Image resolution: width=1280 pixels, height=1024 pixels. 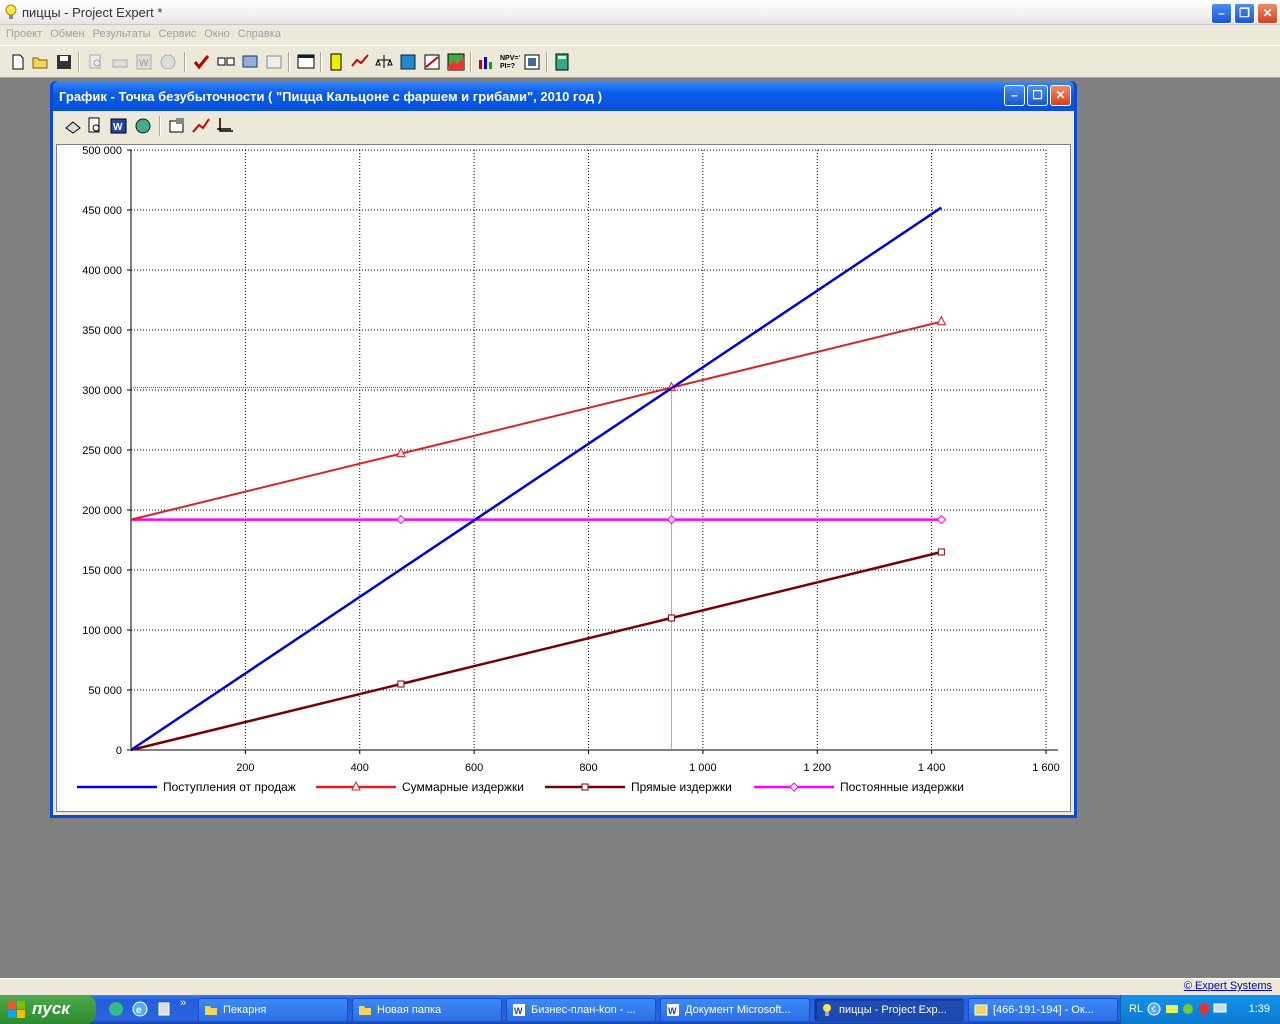 I want to click on y-tick-label: 500 000, so click(x=102, y=151).